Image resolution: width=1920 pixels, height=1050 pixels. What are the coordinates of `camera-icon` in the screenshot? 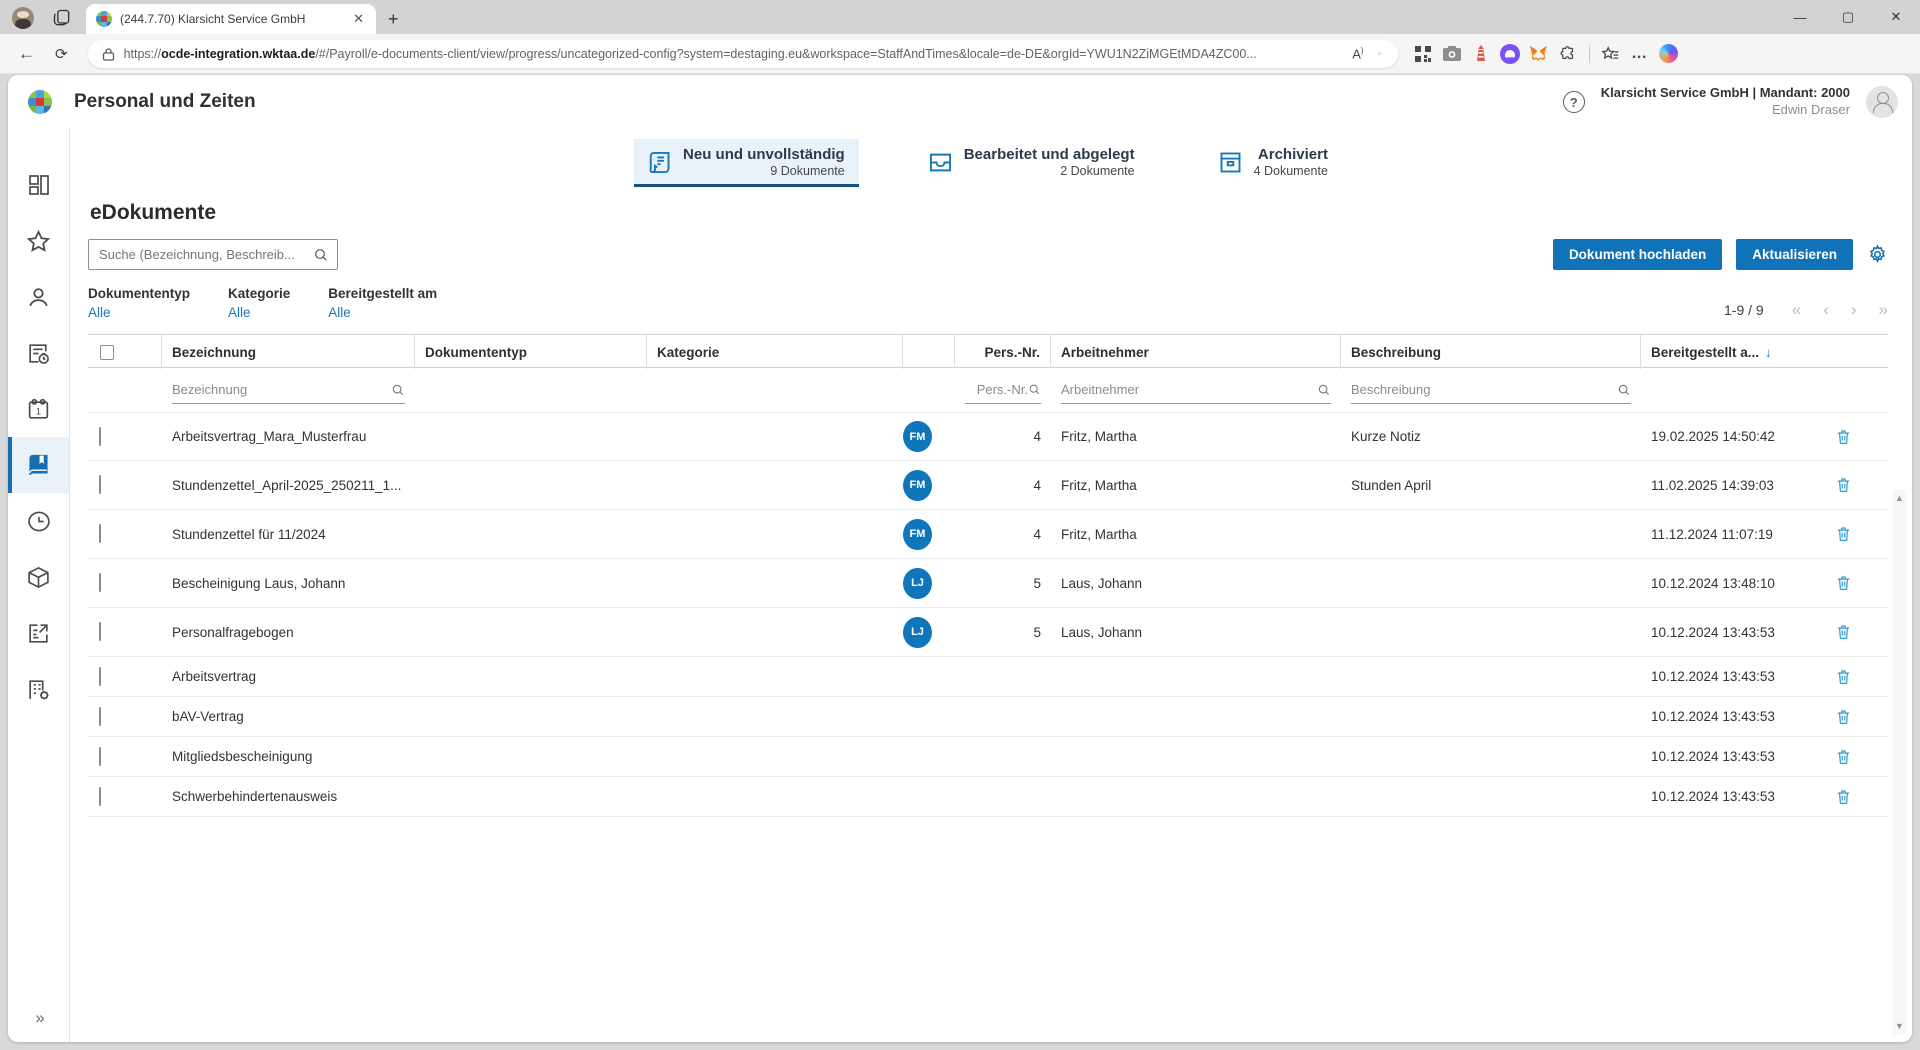 It's located at (1452, 54).